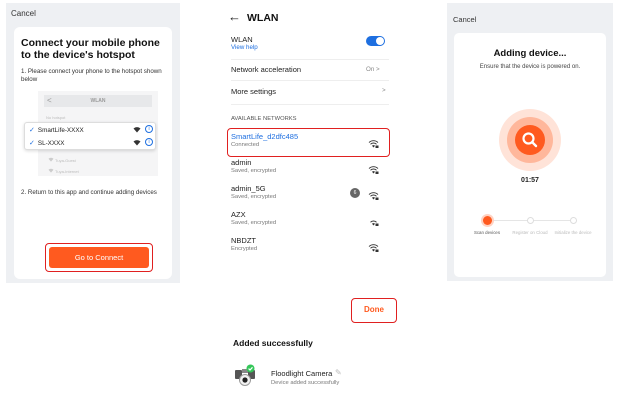 The width and height of the screenshot is (619, 393). I want to click on network-item: AZX Saved, encrypted, so click(310, 221).